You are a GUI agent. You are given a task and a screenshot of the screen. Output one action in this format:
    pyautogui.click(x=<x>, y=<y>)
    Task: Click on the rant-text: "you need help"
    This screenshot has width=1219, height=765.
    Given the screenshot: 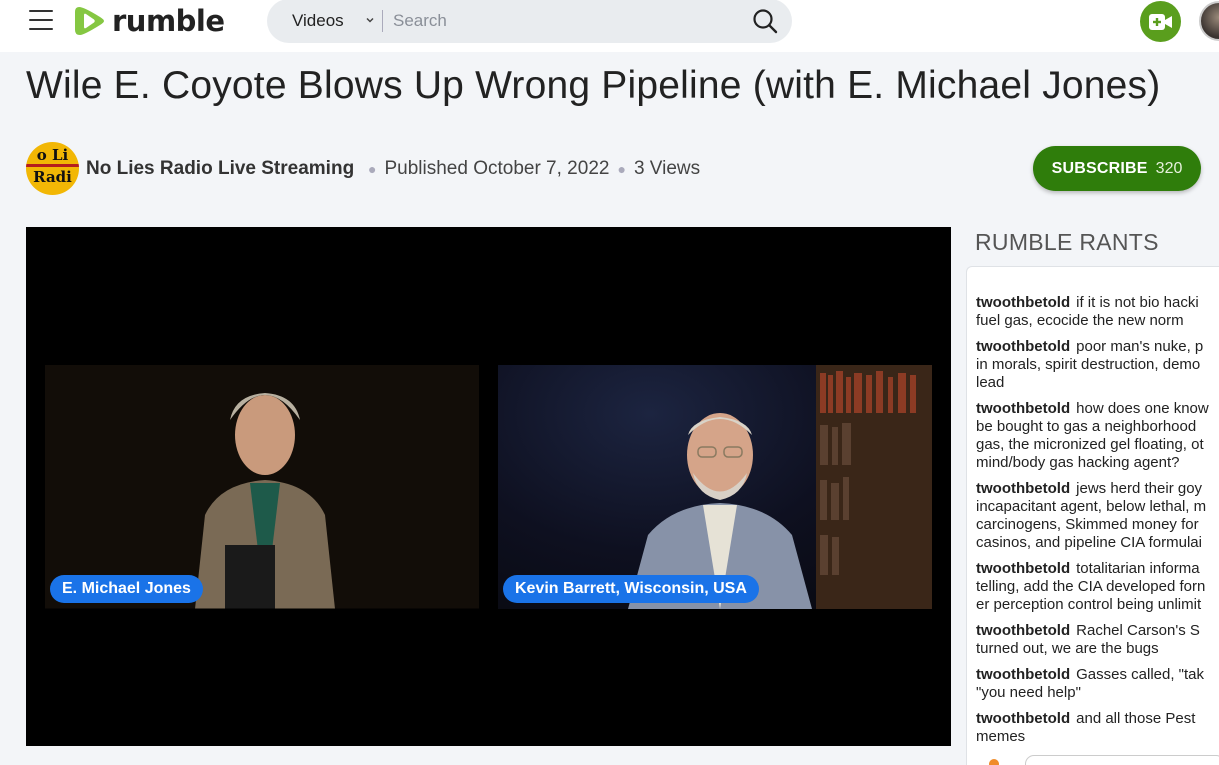 What is the action you would take?
    pyautogui.click(x=1028, y=692)
    